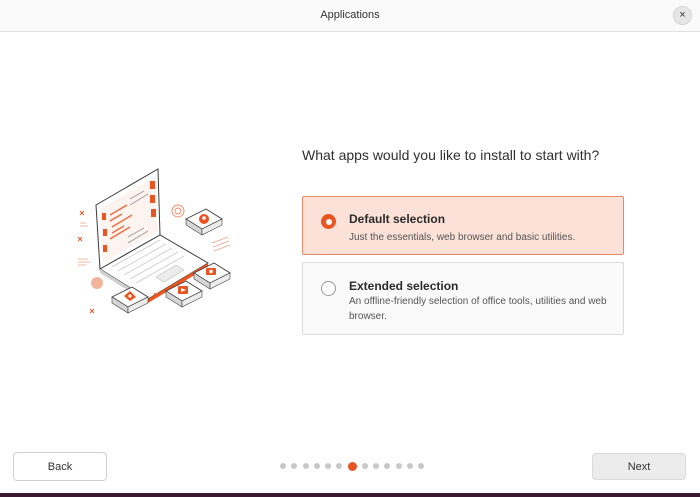 The width and height of the screenshot is (700, 497). Describe the element at coordinates (350, 495) in the screenshot. I see `desktop-edge` at that location.